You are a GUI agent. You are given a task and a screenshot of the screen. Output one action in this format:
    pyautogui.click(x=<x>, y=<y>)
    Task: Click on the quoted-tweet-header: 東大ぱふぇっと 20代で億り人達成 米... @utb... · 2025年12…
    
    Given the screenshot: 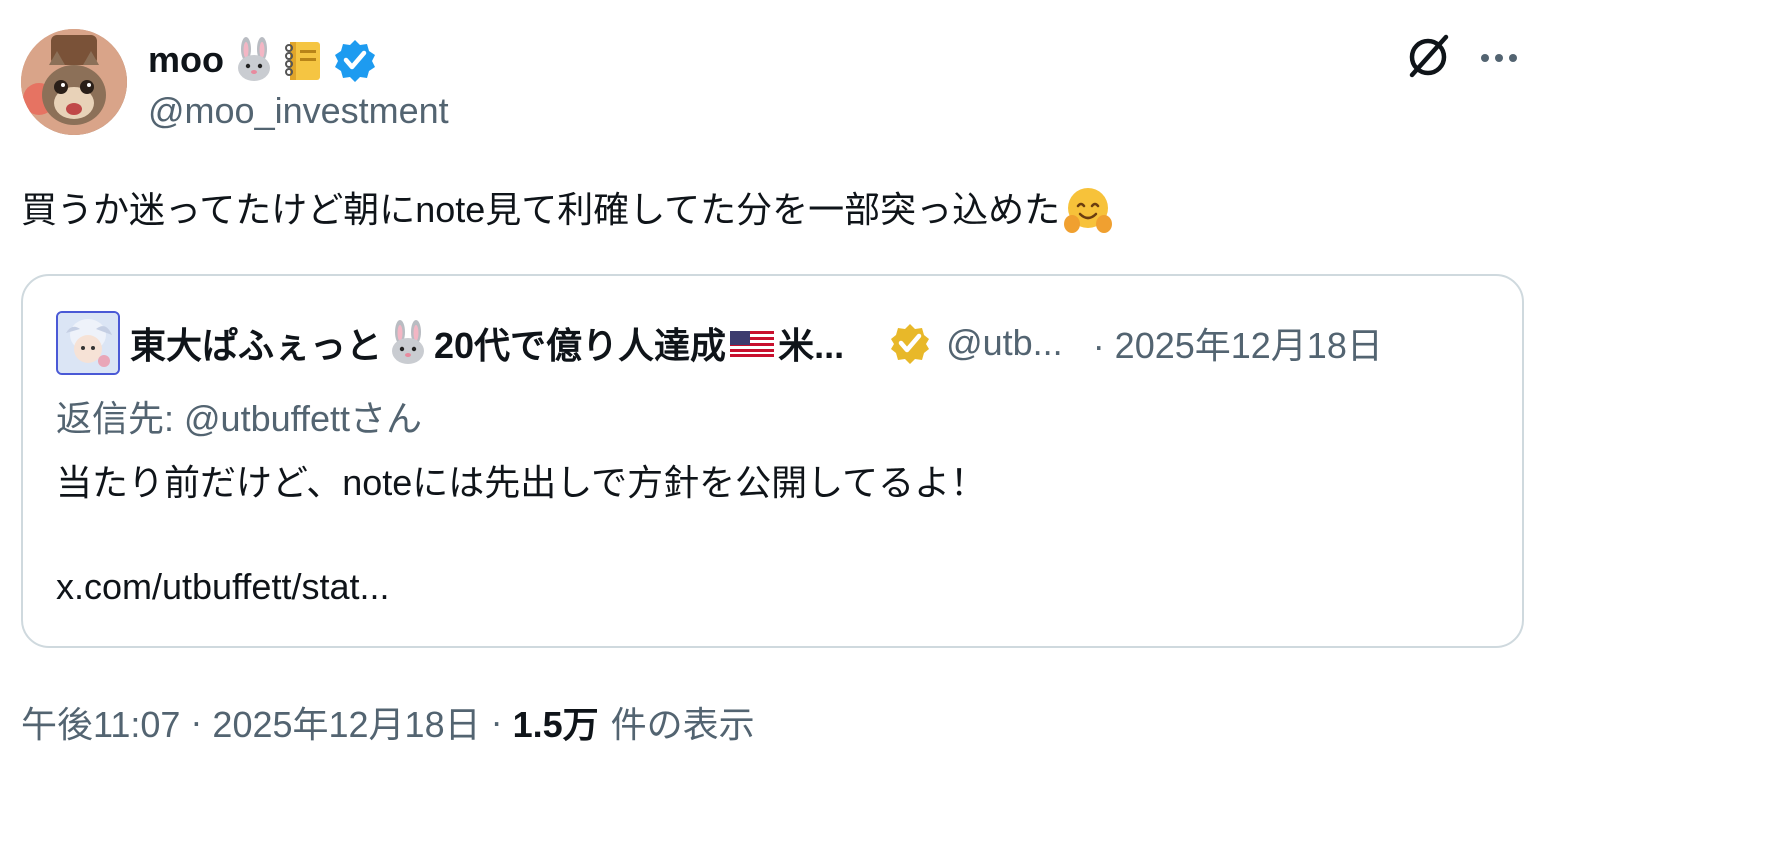 What is the action you would take?
    pyautogui.click(x=719, y=343)
    